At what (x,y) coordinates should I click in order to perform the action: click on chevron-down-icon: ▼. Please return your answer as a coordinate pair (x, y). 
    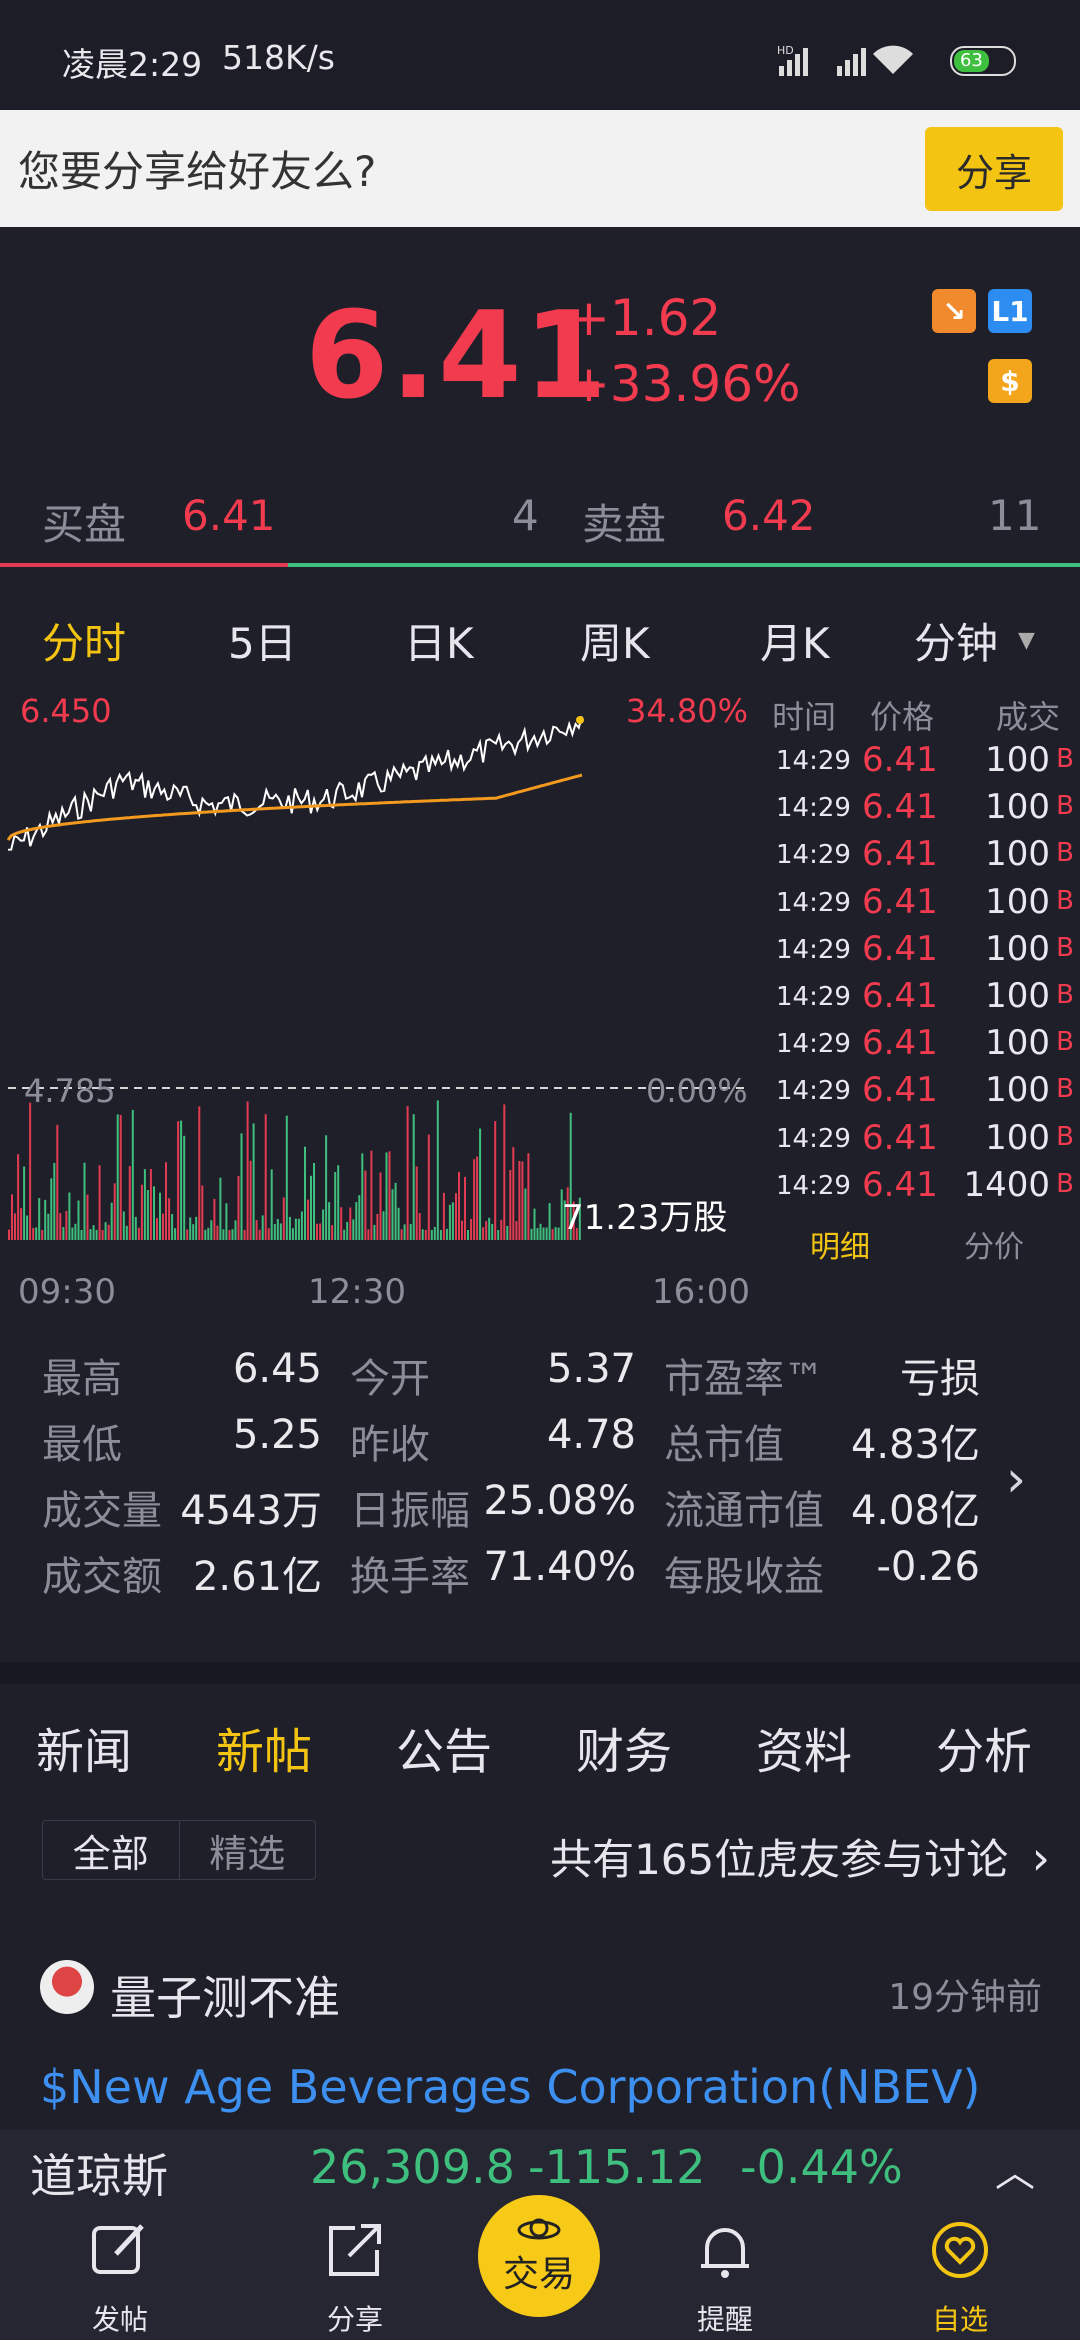
    Looking at the image, I should click on (1026, 640).